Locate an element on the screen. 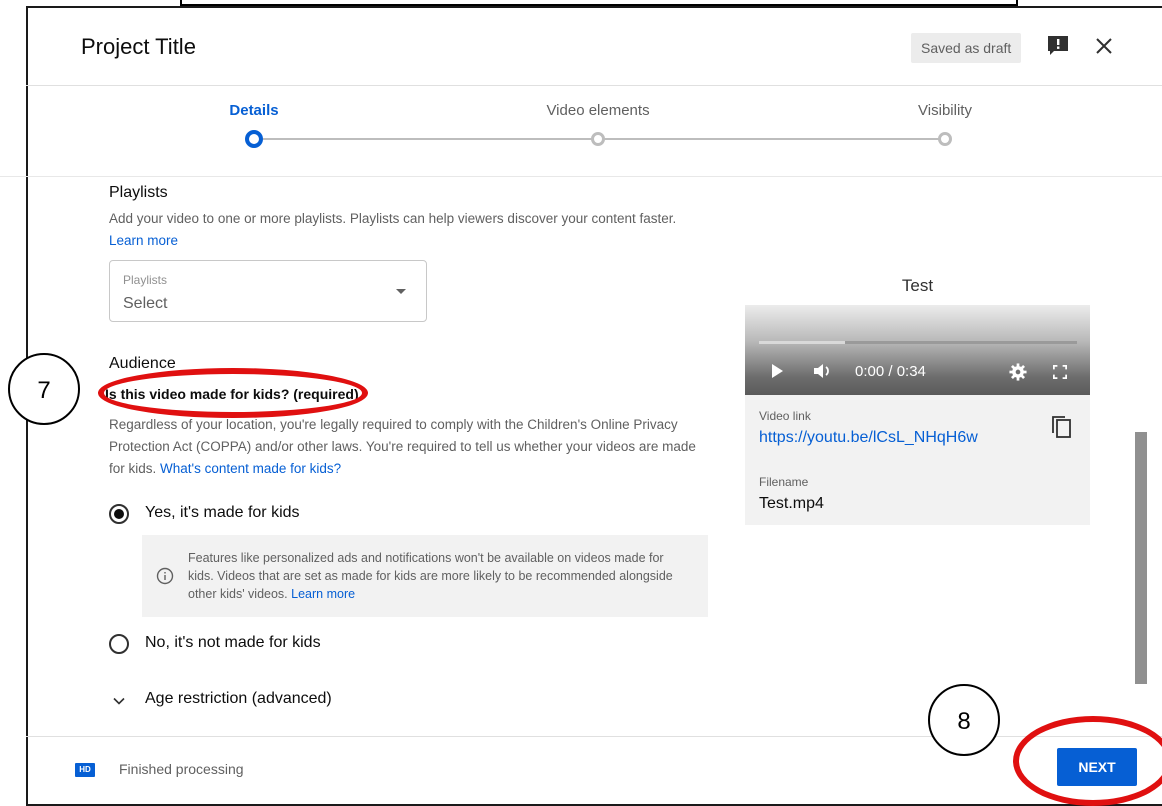 Image resolution: width=1162 pixels, height=806 pixels. tab-visibility: Visibility is located at coordinates (945, 110).